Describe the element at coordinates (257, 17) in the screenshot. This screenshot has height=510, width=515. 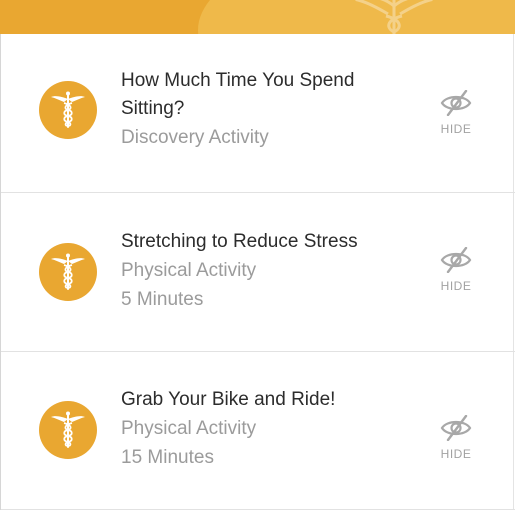
I see `header-banner` at that location.